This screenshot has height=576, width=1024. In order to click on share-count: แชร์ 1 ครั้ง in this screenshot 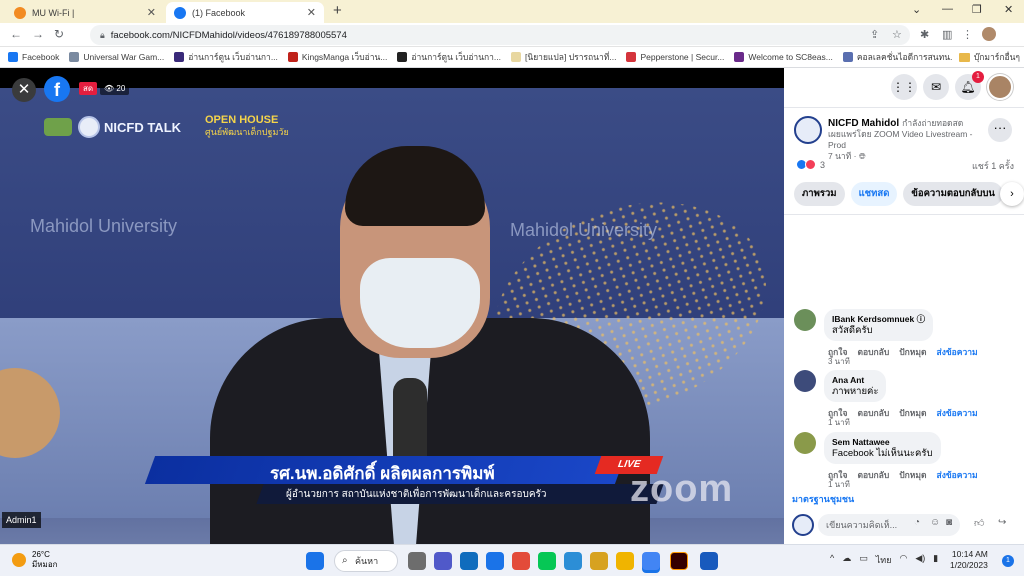, I will do `click(993, 166)`.